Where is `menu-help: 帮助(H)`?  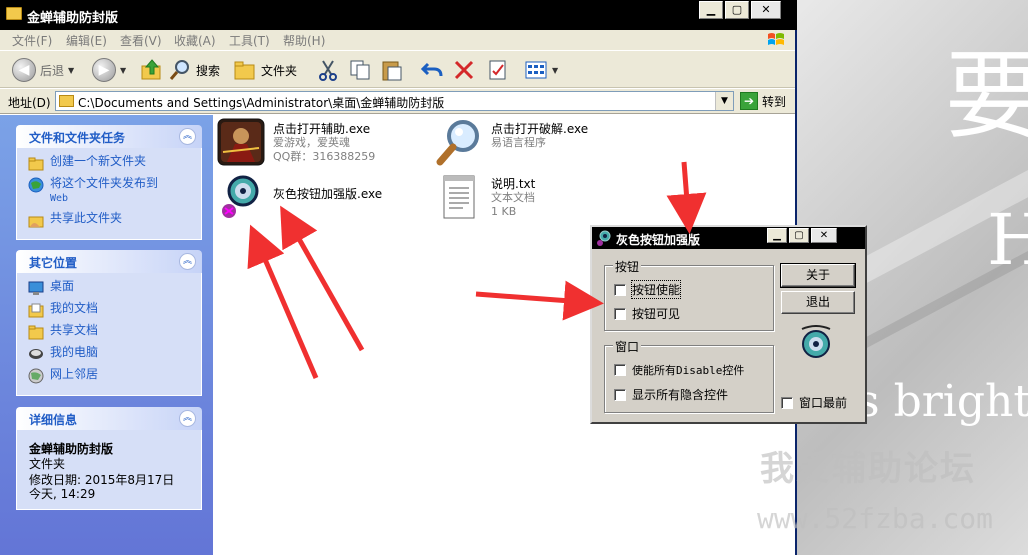
menu-help: 帮助(H) is located at coordinates (304, 40).